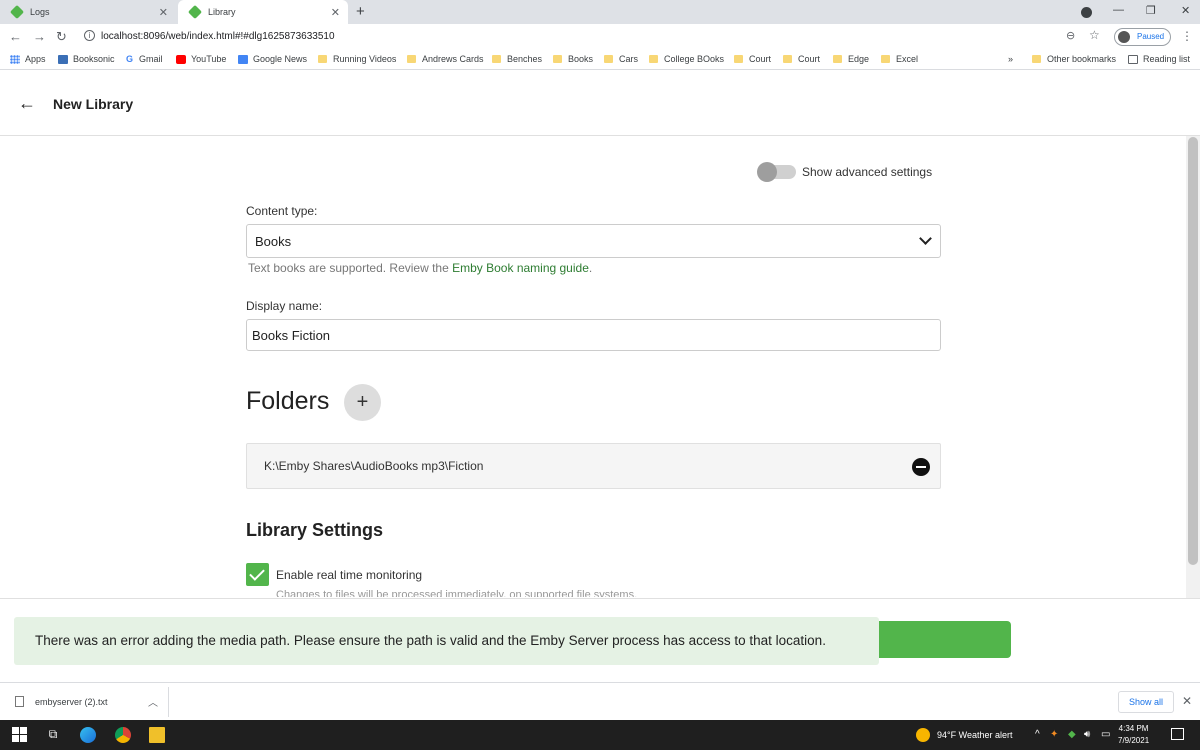 Image resolution: width=1200 pixels, height=750 pixels. I want to click on file-explorer-icon, so click(157, 735).